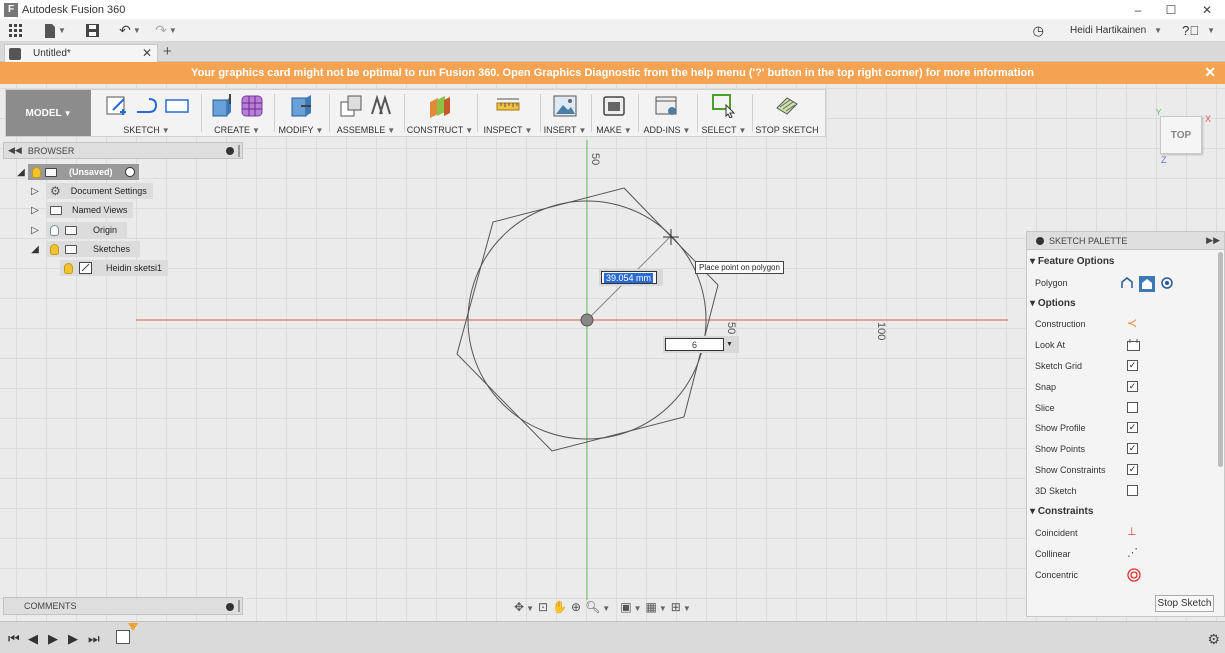 The width and height of the screenshot is (1225, 653). I want to click on option-construction: Construction ≺, so click(1125, 324).